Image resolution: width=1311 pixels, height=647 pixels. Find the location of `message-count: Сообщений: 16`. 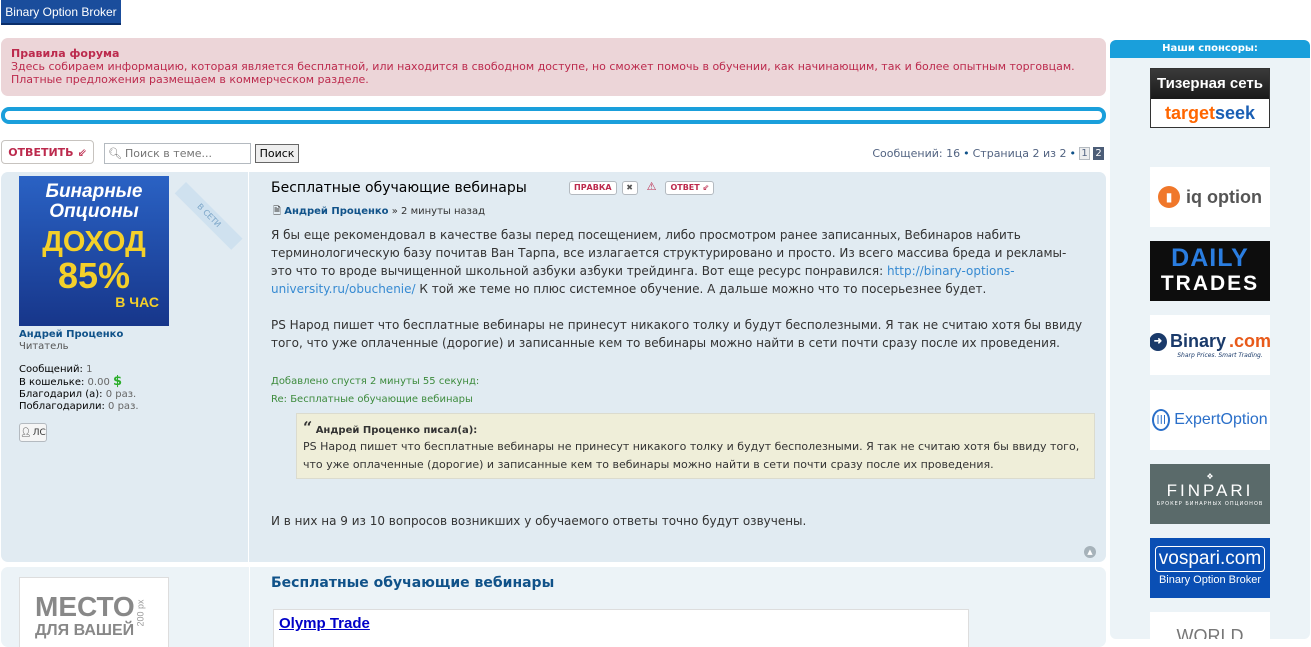

message-count: Сообщений: 16 is located at coordinates (916, 153).